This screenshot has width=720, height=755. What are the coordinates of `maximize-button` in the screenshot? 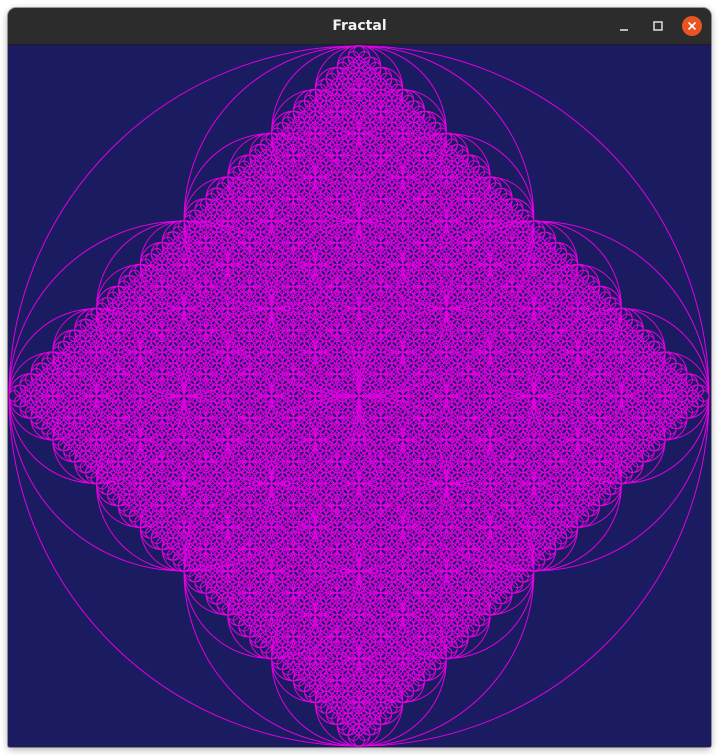 It's located at (658, 26).